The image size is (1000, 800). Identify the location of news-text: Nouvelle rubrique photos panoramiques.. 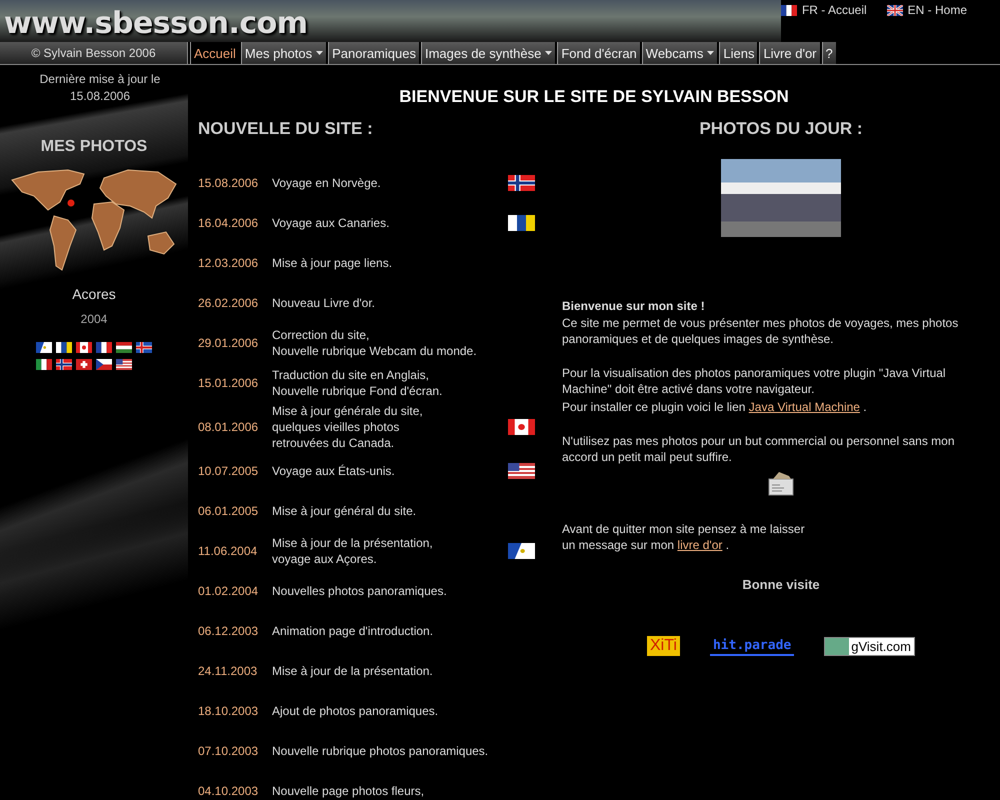
(381, 751).